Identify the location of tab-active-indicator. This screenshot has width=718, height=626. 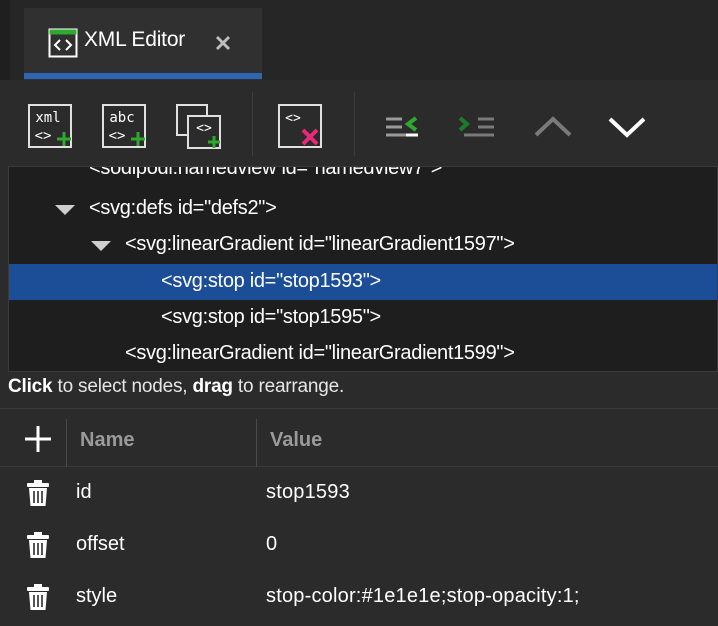
(143, 76).